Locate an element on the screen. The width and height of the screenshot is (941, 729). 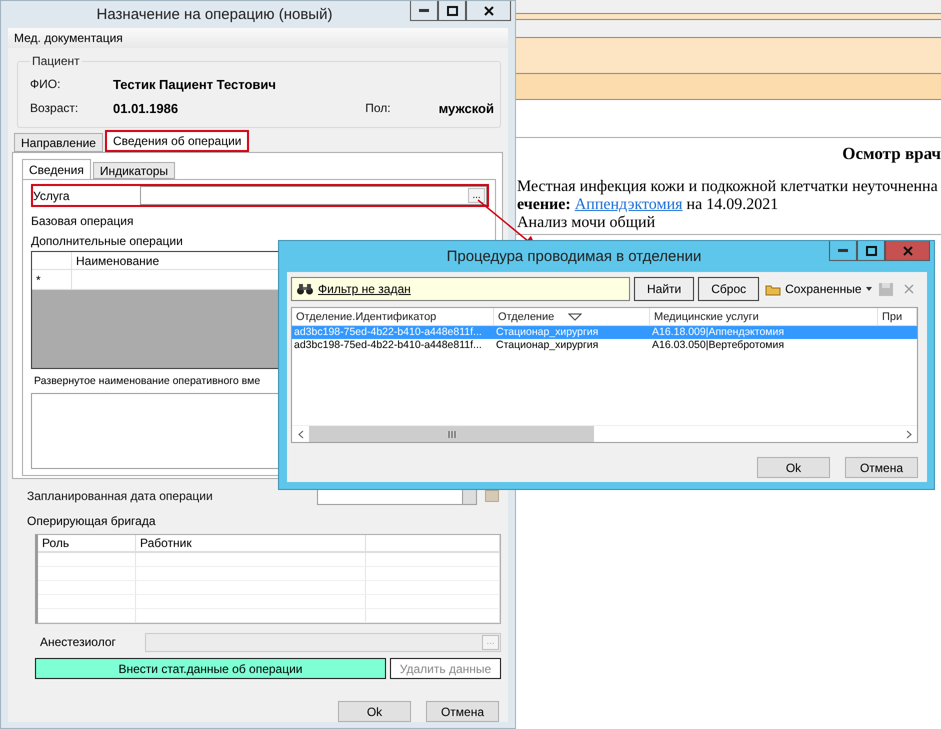
window-title: Назначение на операцию (новый) is located at coordinates (215, 14).